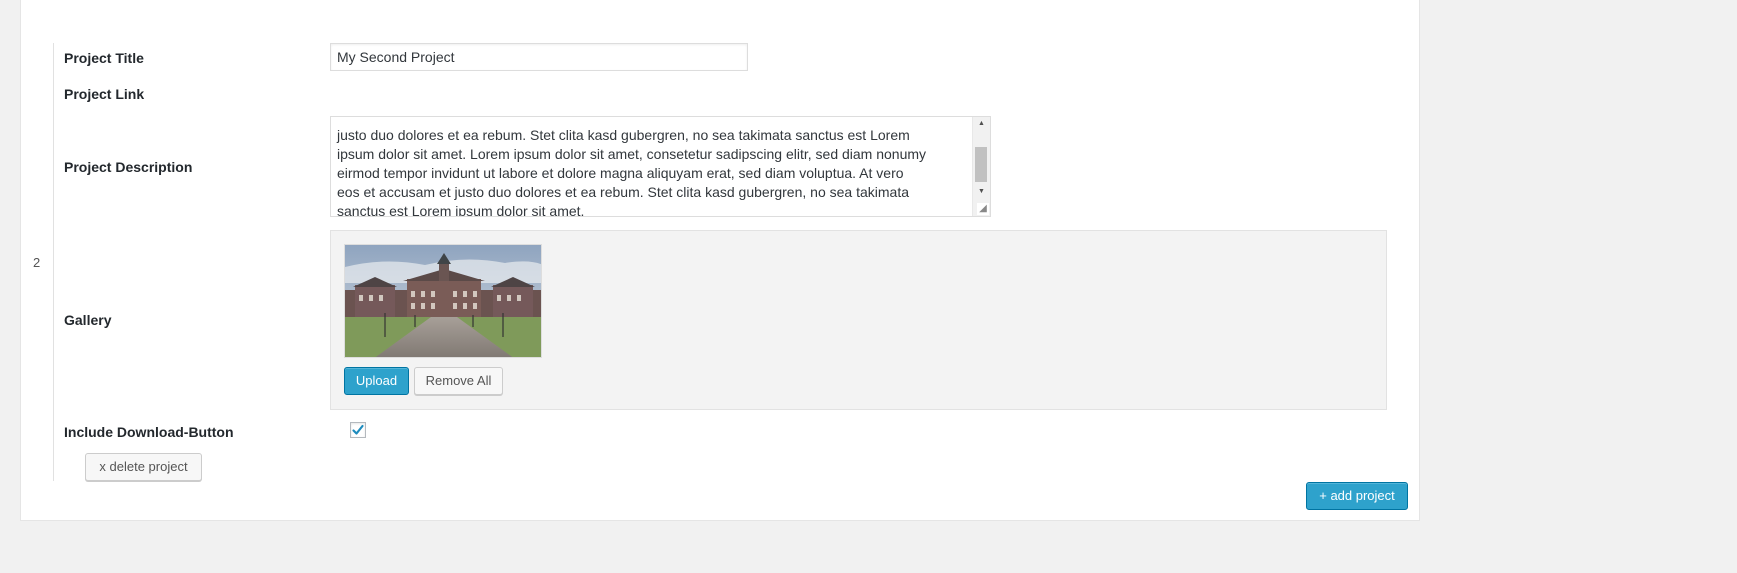 This screenshot has width=1737, height=573. I want to click on scrollbar-thumb, so click(981, 164).